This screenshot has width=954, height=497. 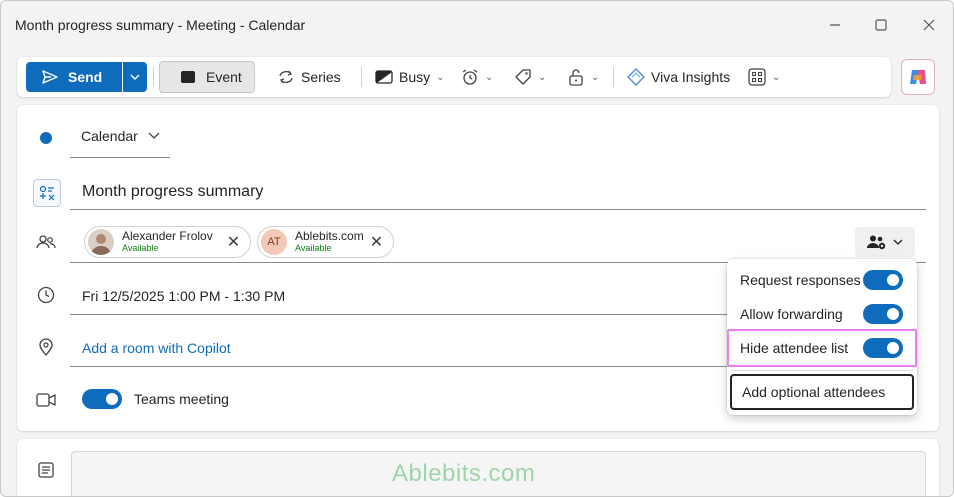 I want to click on copilot-button, so click(x=918, y=77).